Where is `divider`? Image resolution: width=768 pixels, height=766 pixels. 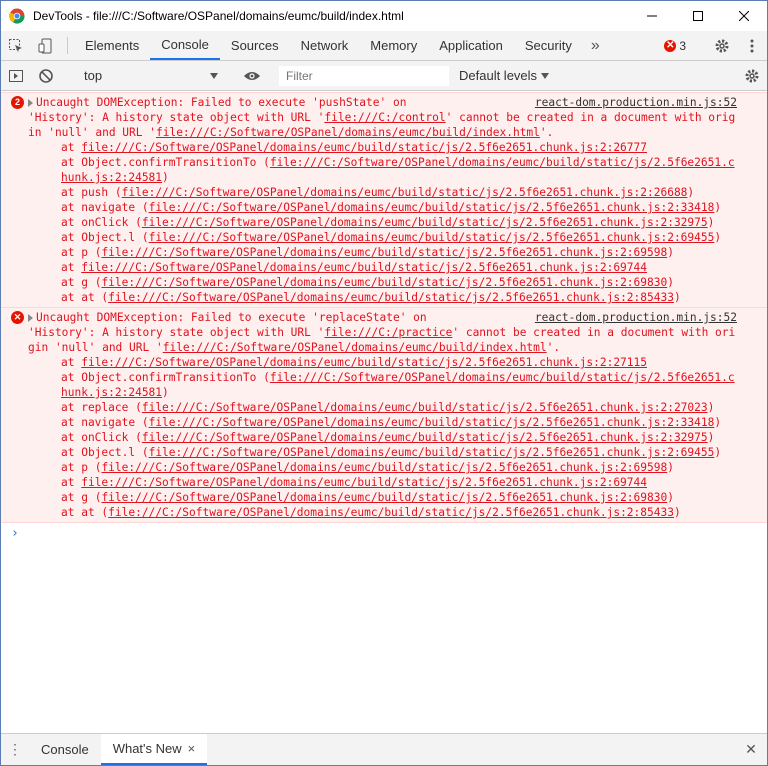
divider is located at coordinates (67, 45).